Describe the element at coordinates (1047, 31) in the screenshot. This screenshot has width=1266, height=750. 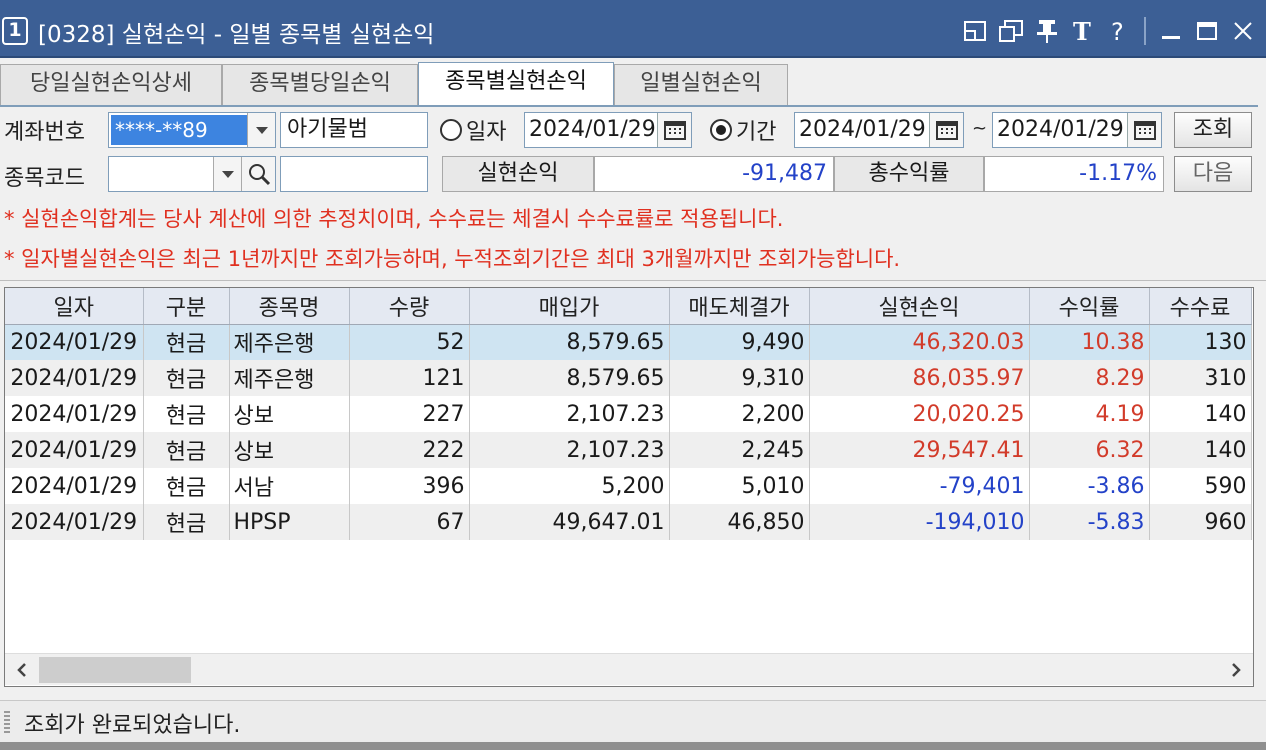
I see `pin-icon` at that location.